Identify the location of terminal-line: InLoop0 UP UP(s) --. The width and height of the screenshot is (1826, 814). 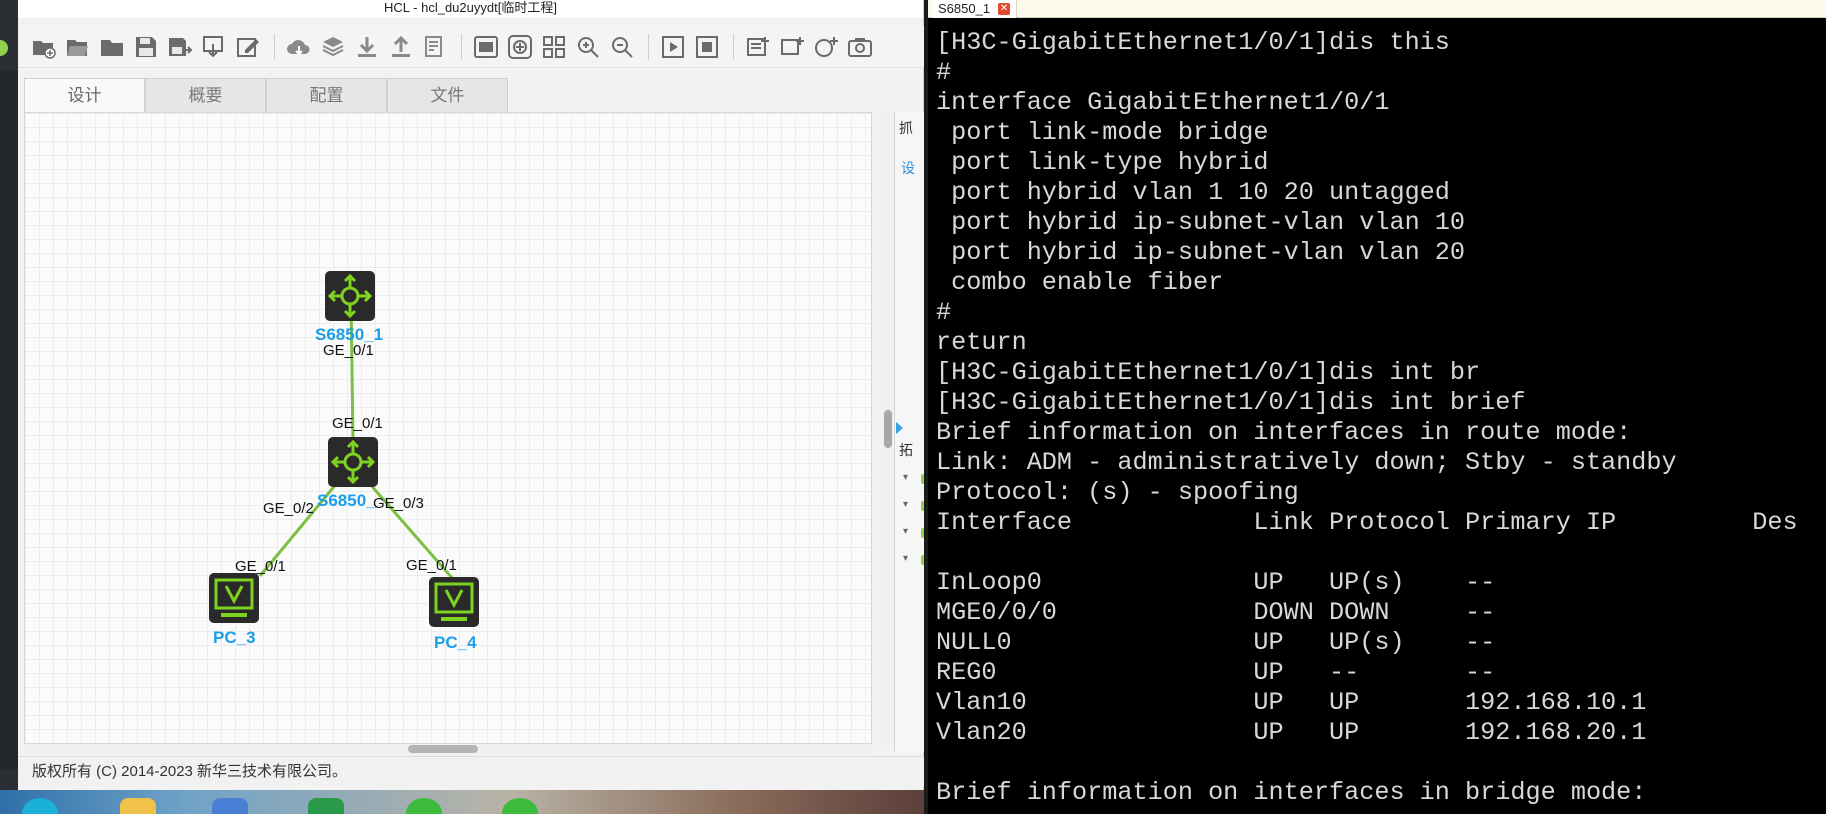
(1216, 582).